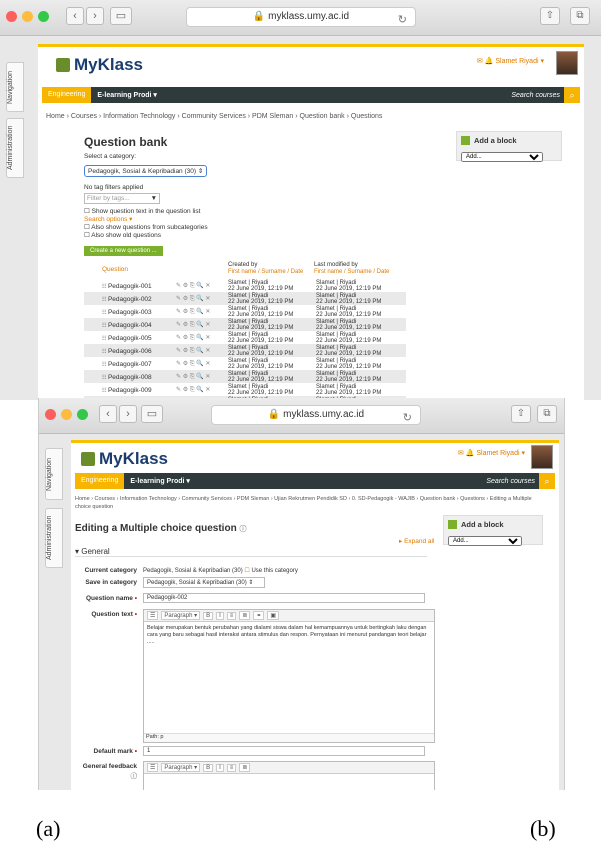 This screenshot has width=601, height=856. I want to click on block-icon, so click(452, 524).